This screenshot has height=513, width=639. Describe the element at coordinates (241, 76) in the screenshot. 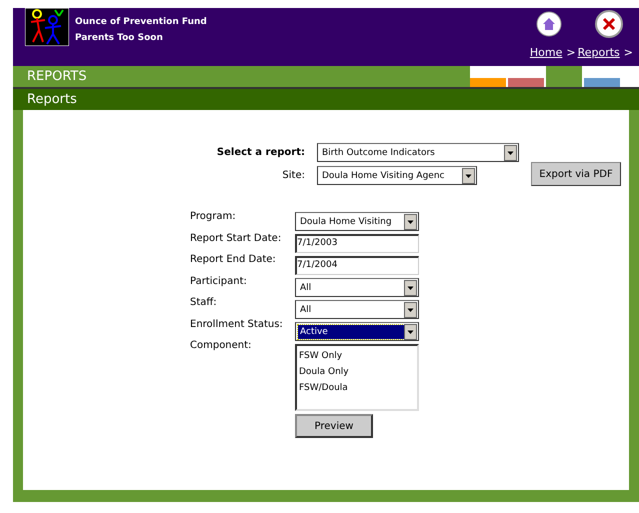

I see `section-title-bar: REPORTS` at that location.